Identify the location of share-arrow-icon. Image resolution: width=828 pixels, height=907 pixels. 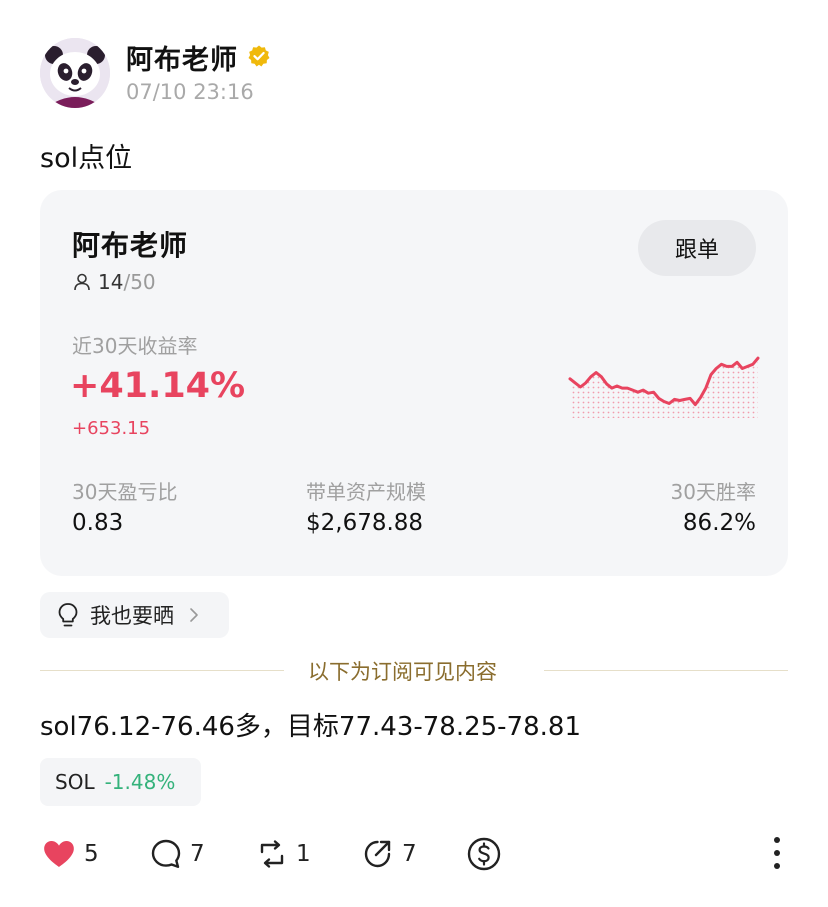
(377, 854).